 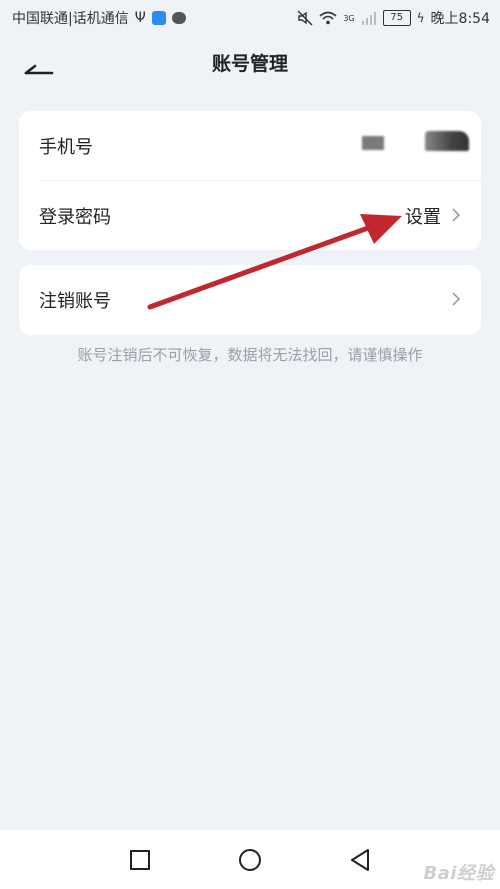 I want to click on cancel-account-card: 注销账号, so click(x=250, y=300).